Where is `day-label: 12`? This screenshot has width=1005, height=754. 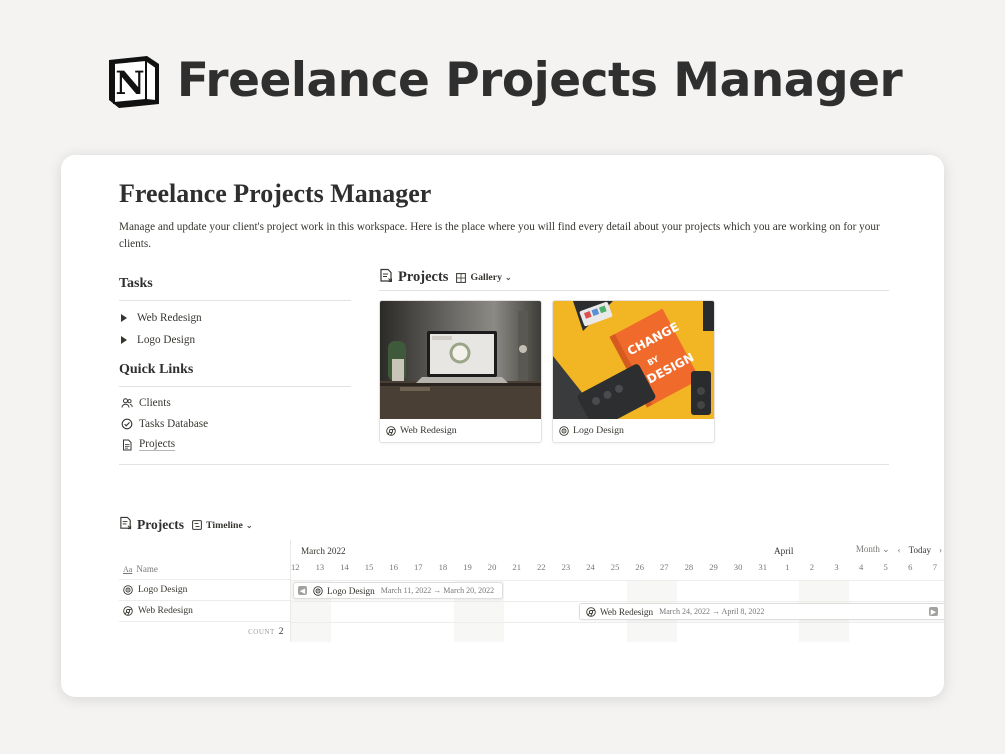 day-label: 12 is located at coordinates (295, 567).